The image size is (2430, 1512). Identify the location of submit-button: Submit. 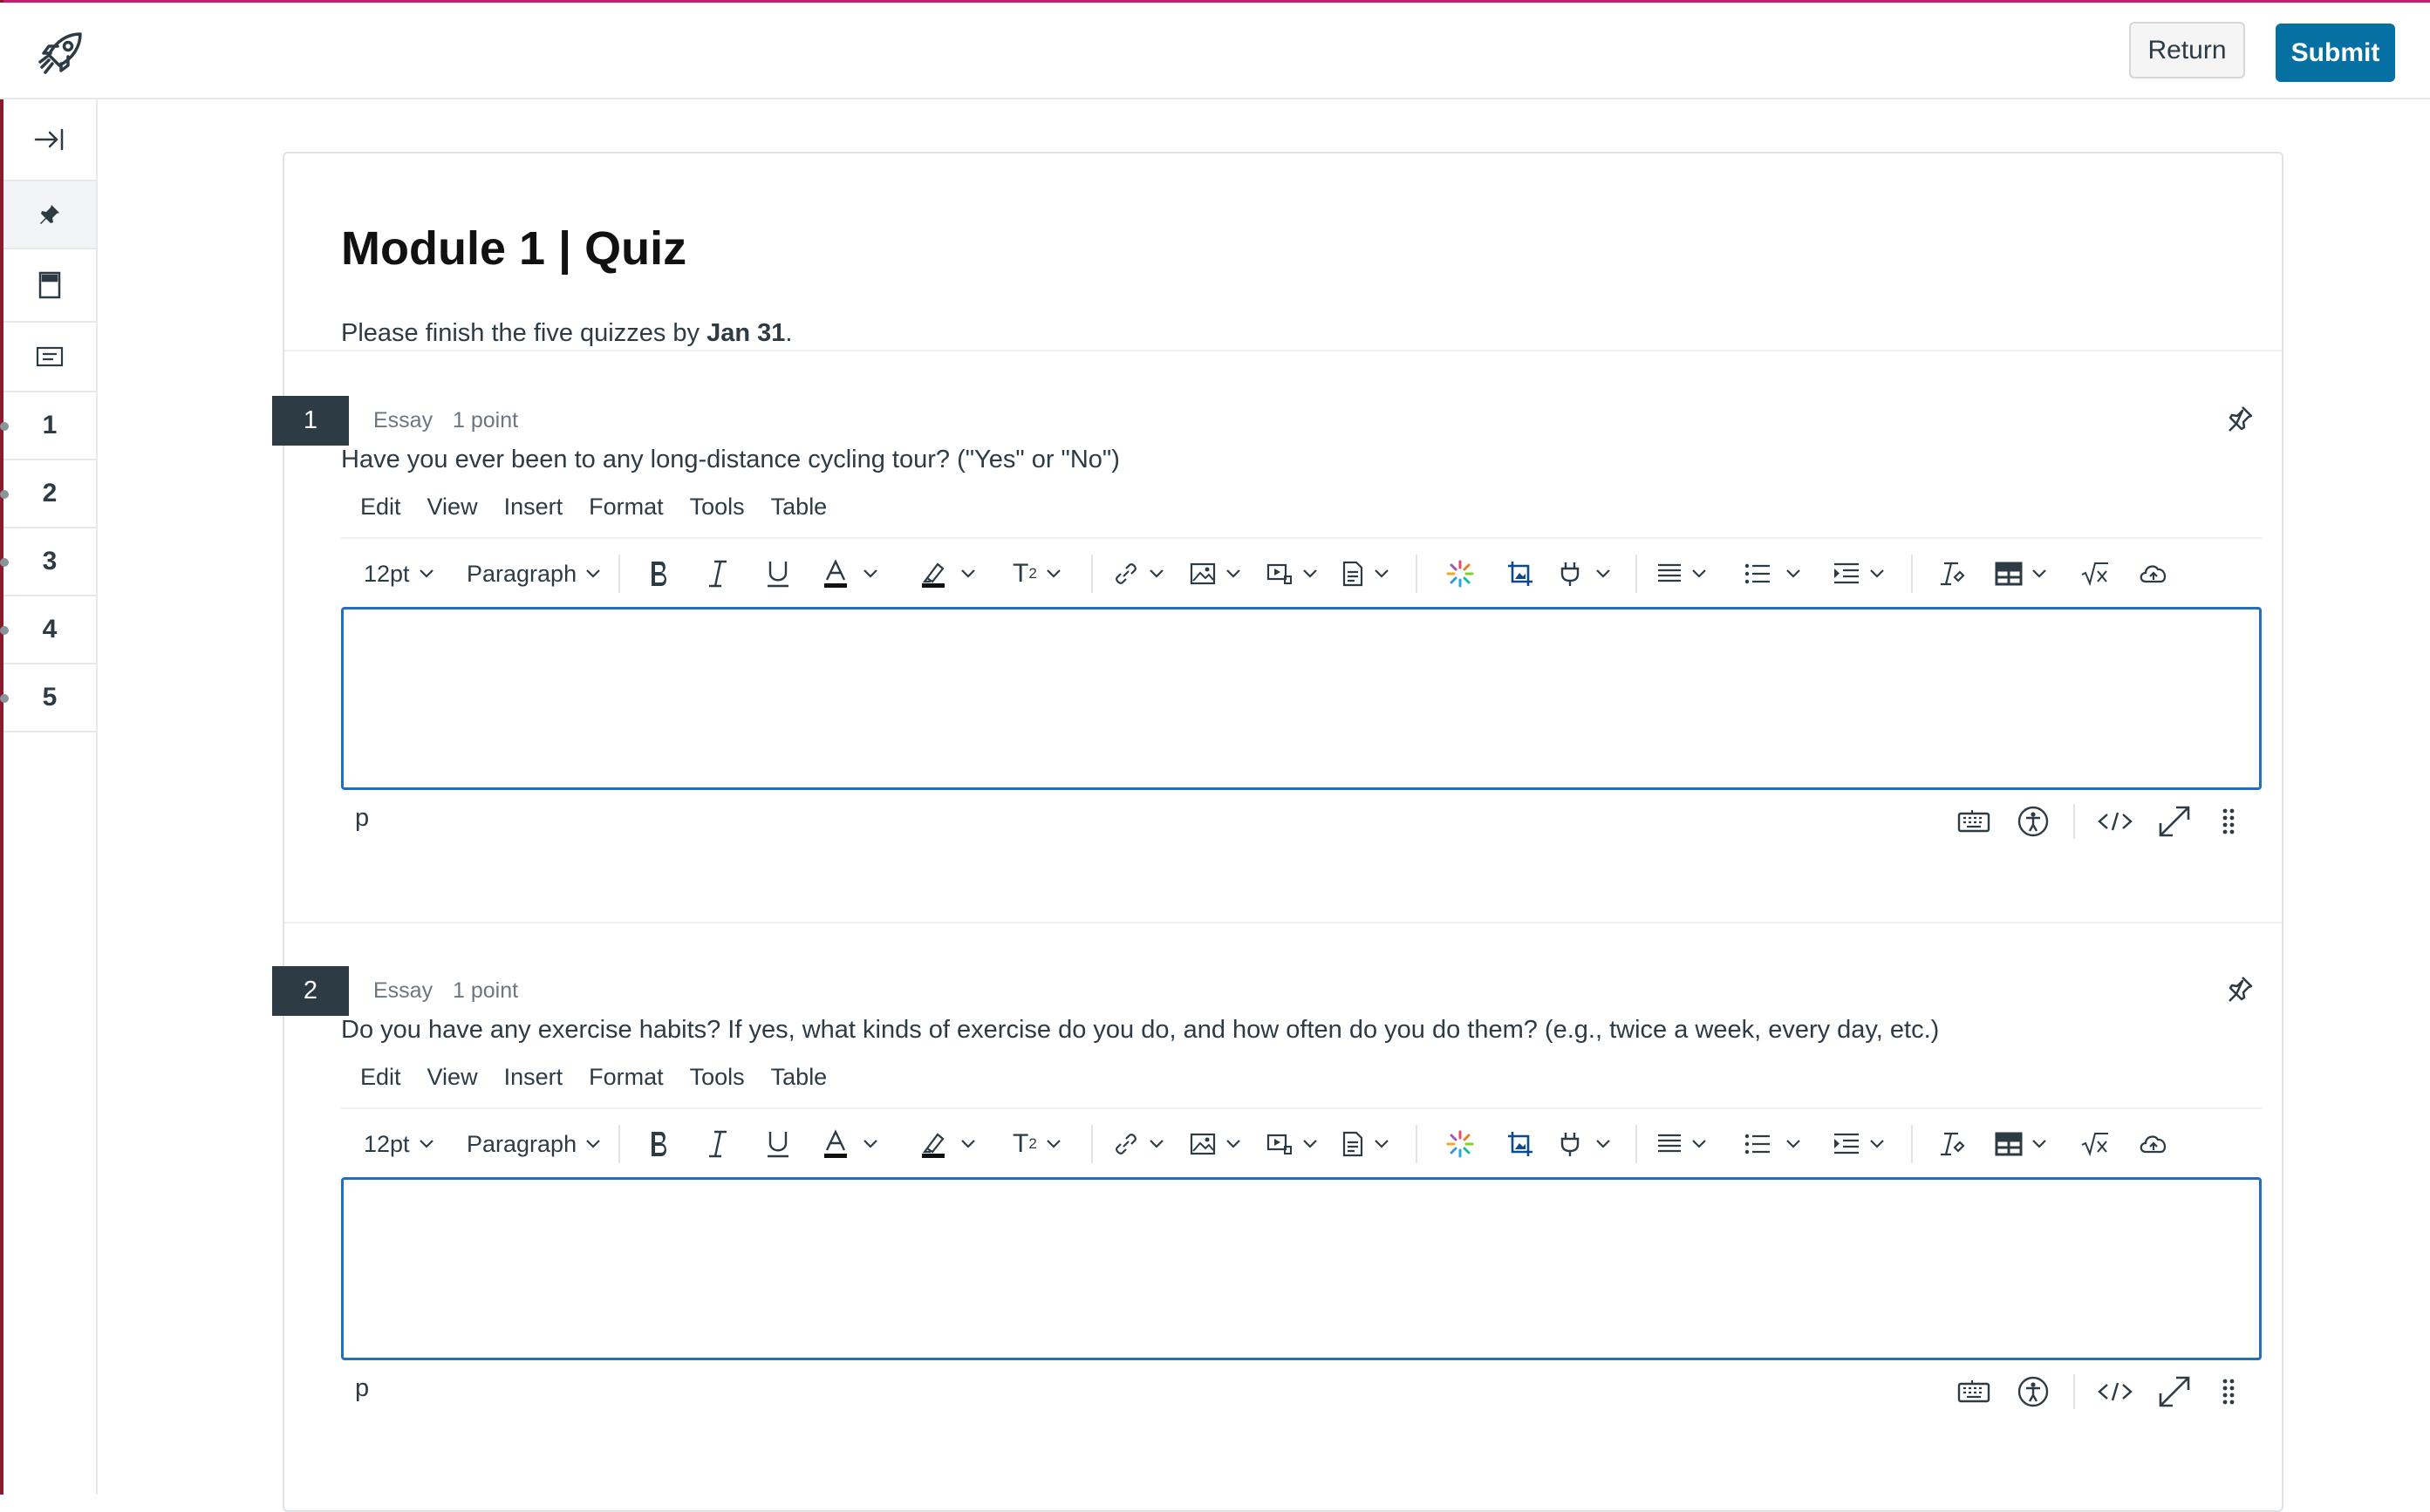
(2335, 53).